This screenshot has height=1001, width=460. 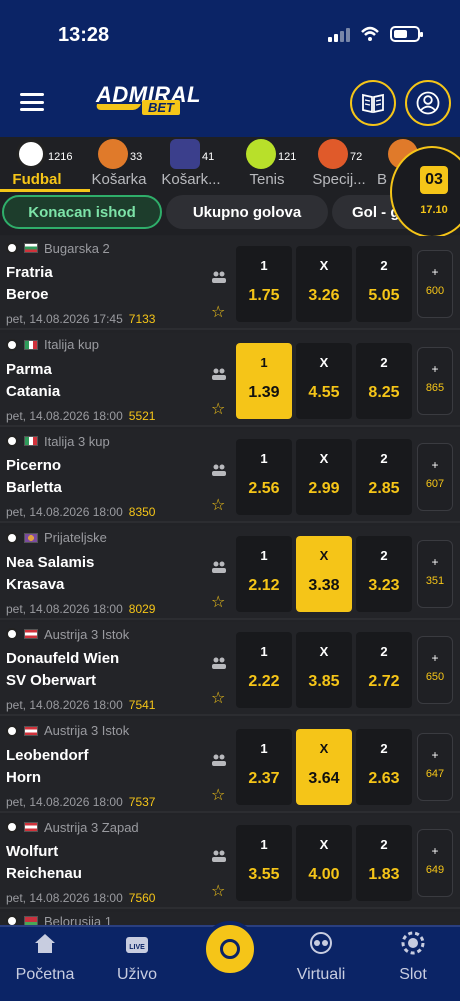 What do you see at coordinates (435, 670) in the screenshot?
I see `more-markets-button: +650` at bounding box center [435, 670].